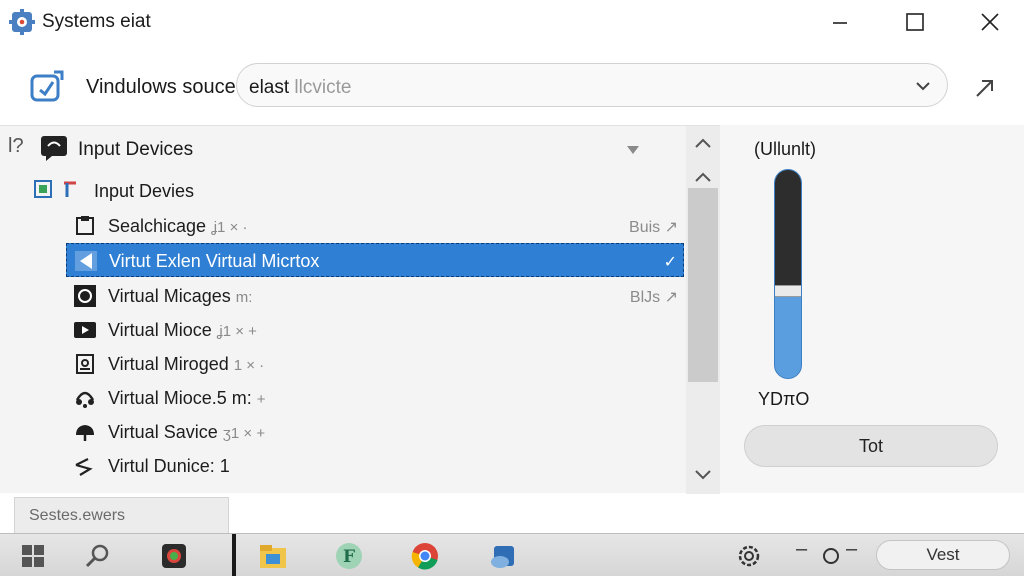 This screenshot has height=576, width=1024. I want to click on scrollbar-thumb, so click(703, 285).